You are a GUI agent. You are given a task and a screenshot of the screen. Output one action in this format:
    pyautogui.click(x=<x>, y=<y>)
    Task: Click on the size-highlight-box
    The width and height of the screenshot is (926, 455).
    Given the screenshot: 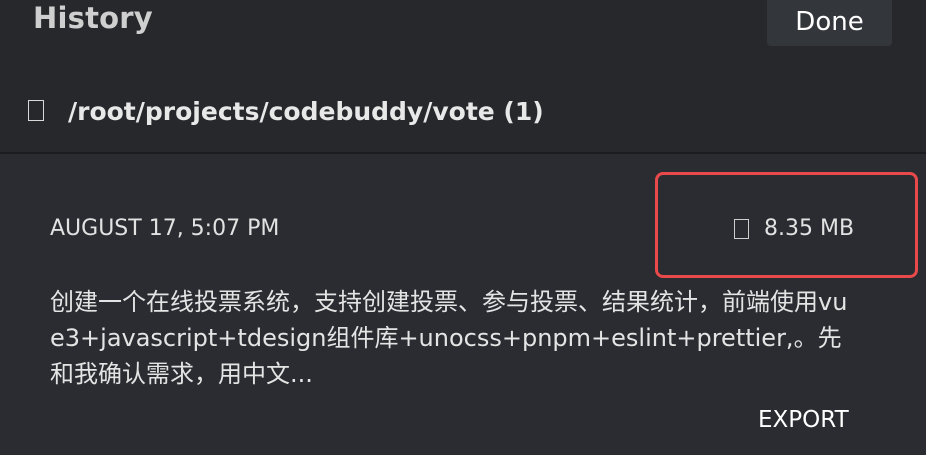 What is the action you would take?
    pyautogui.click(x=786, y=225)
    